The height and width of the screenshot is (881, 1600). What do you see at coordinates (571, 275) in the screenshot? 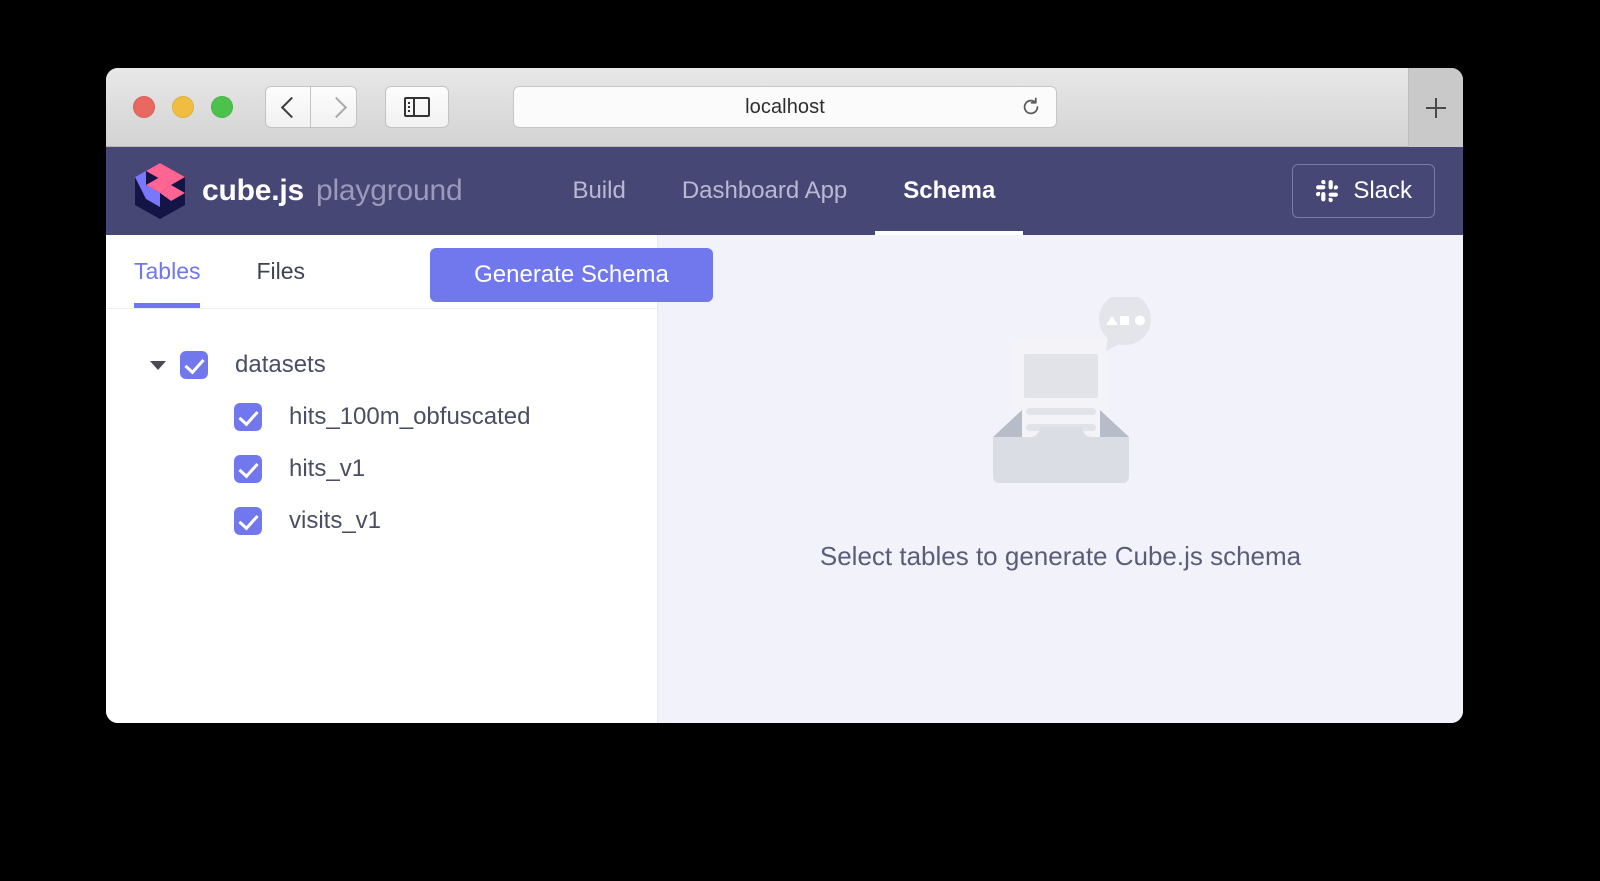
I see `generate-schema-button: Generate Schema` at bounding box center [571, 275].